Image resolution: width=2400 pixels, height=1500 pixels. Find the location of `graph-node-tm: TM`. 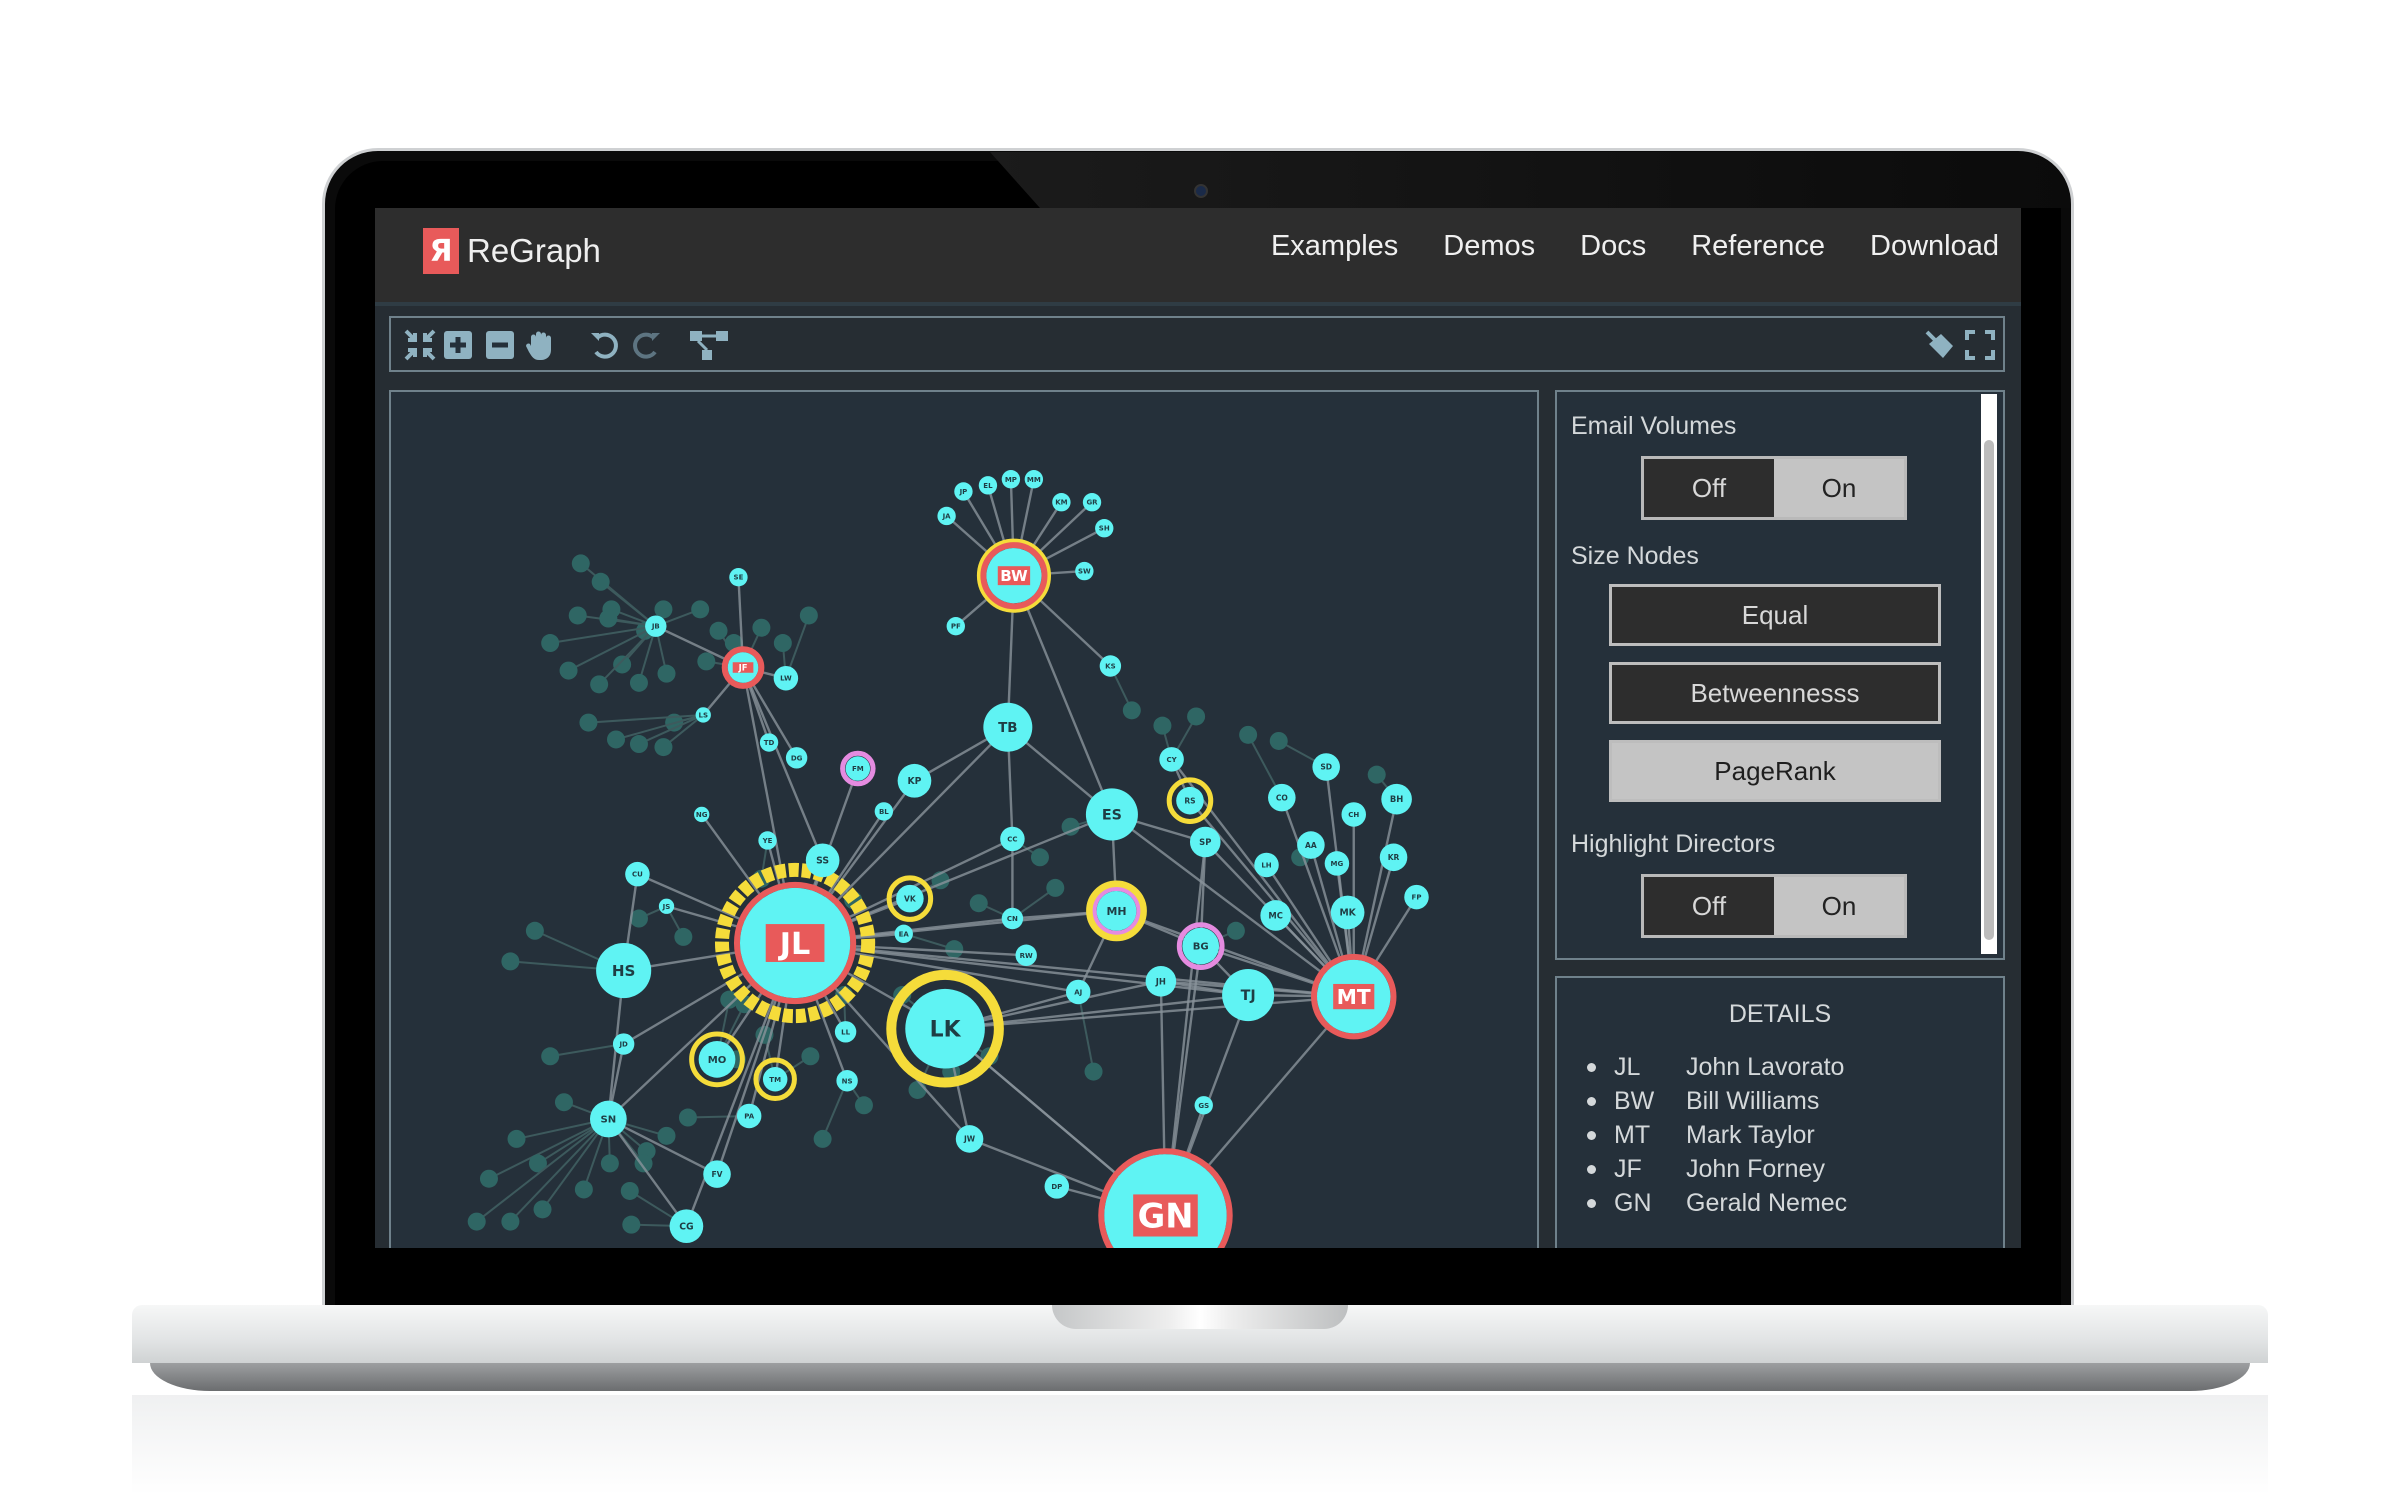

graph-node-tm: TM is located at coordinates (775, 1079).